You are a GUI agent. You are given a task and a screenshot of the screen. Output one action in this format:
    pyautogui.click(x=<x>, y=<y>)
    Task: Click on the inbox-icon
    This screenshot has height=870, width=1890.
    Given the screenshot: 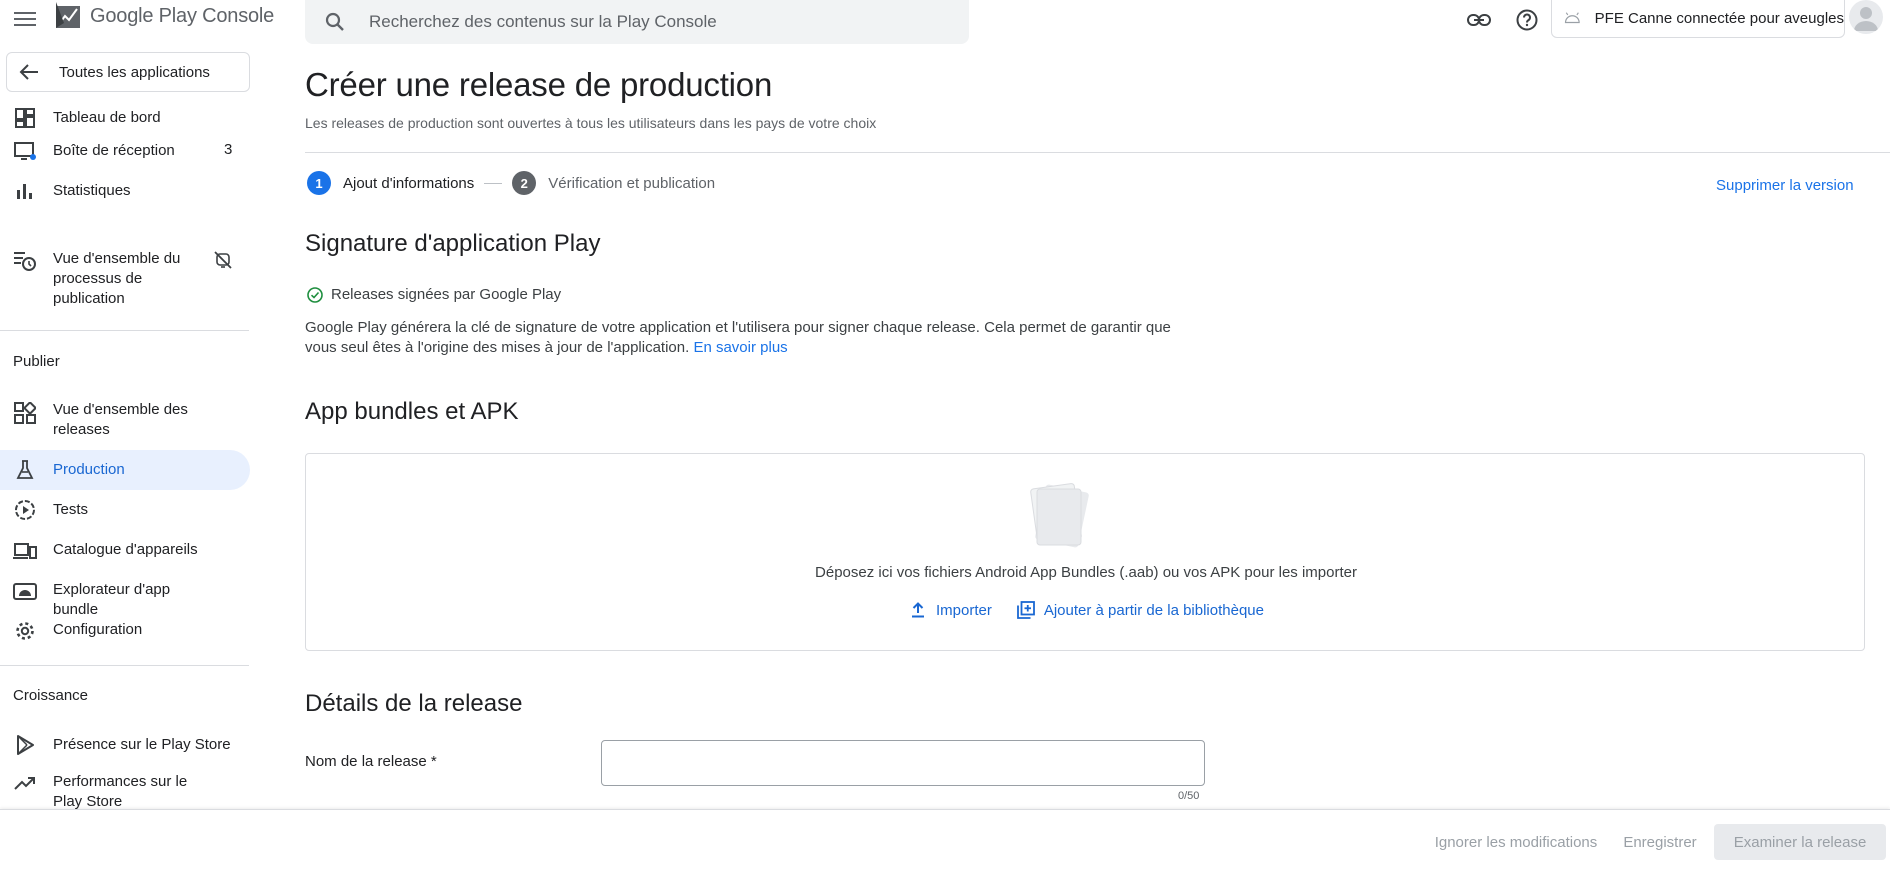 What is the action you would take?
    pyautogui.click(x=25, y=151)
    